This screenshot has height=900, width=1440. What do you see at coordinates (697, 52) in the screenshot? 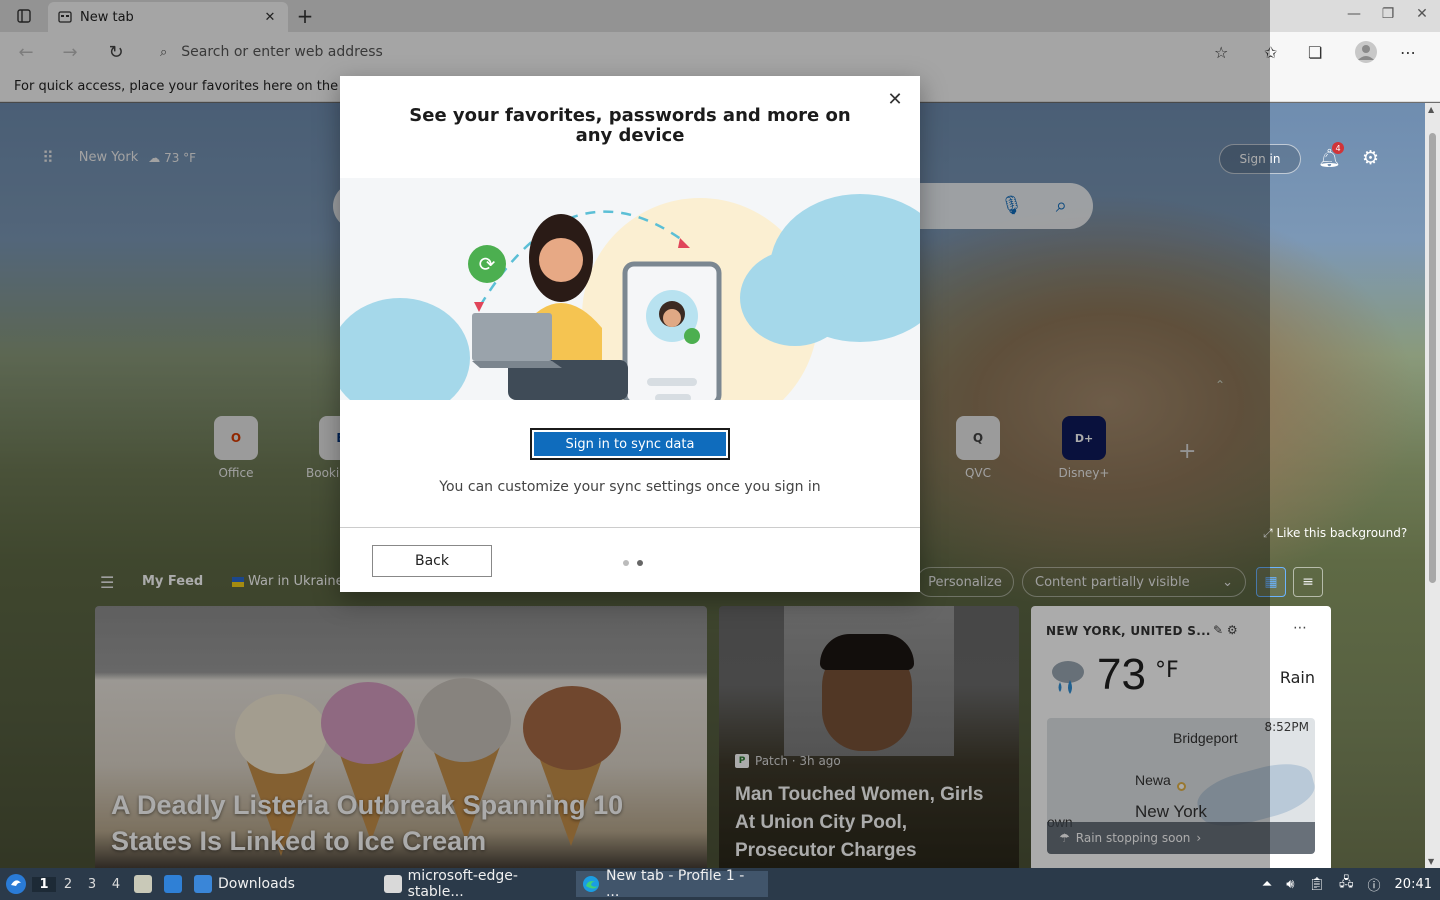
I see `address-bar: ⌕ Search or enter web address` at bounding box center [697, 52].